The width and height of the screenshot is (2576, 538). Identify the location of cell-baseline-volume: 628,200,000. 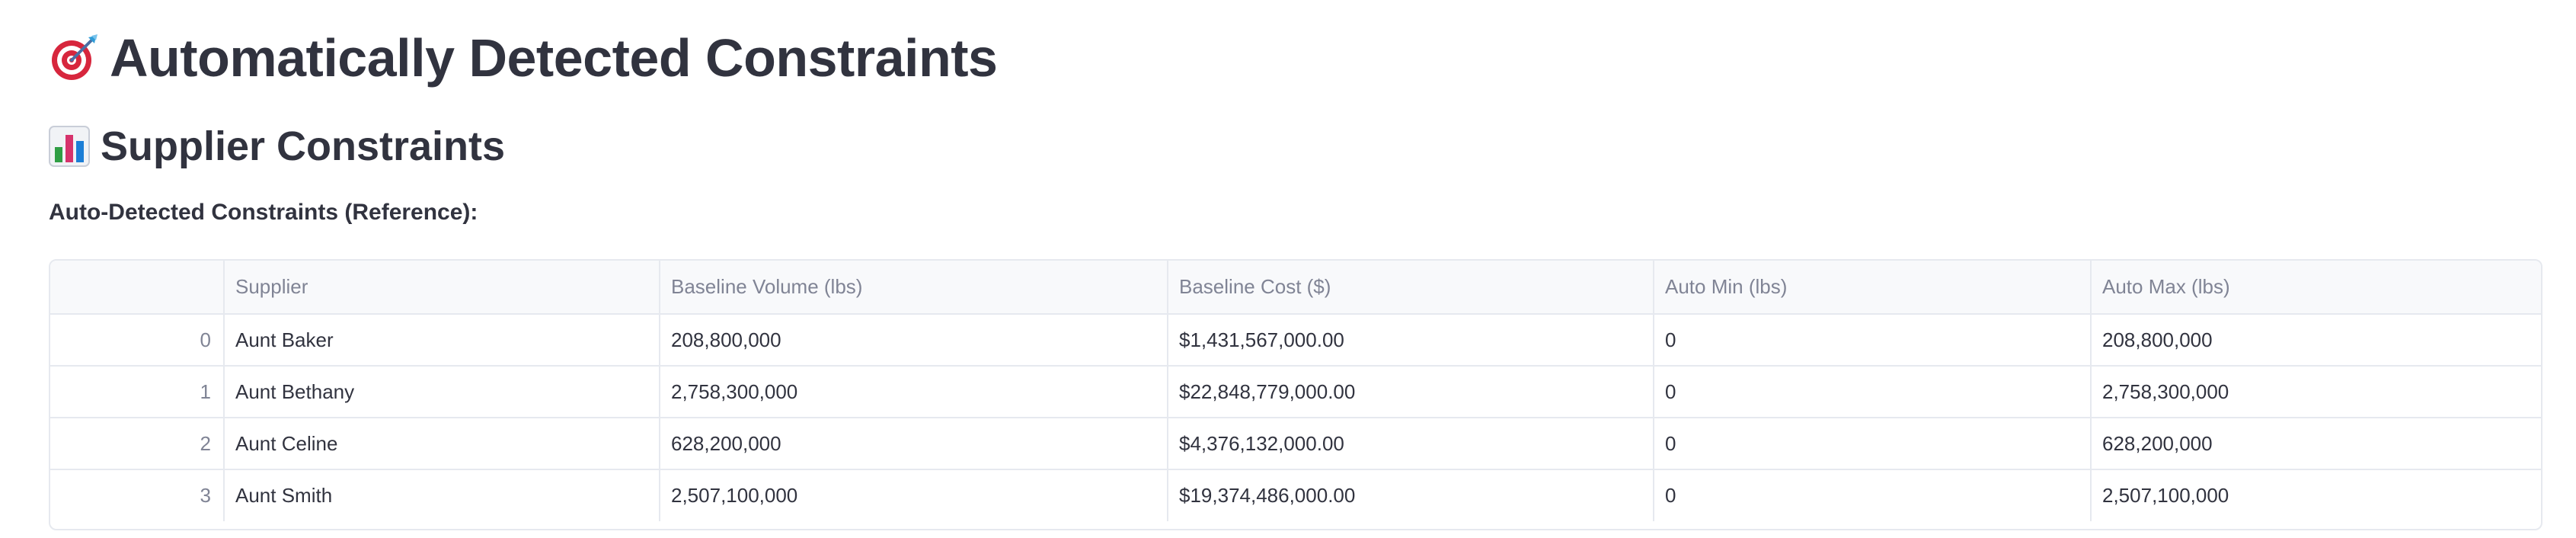
(914, 444).